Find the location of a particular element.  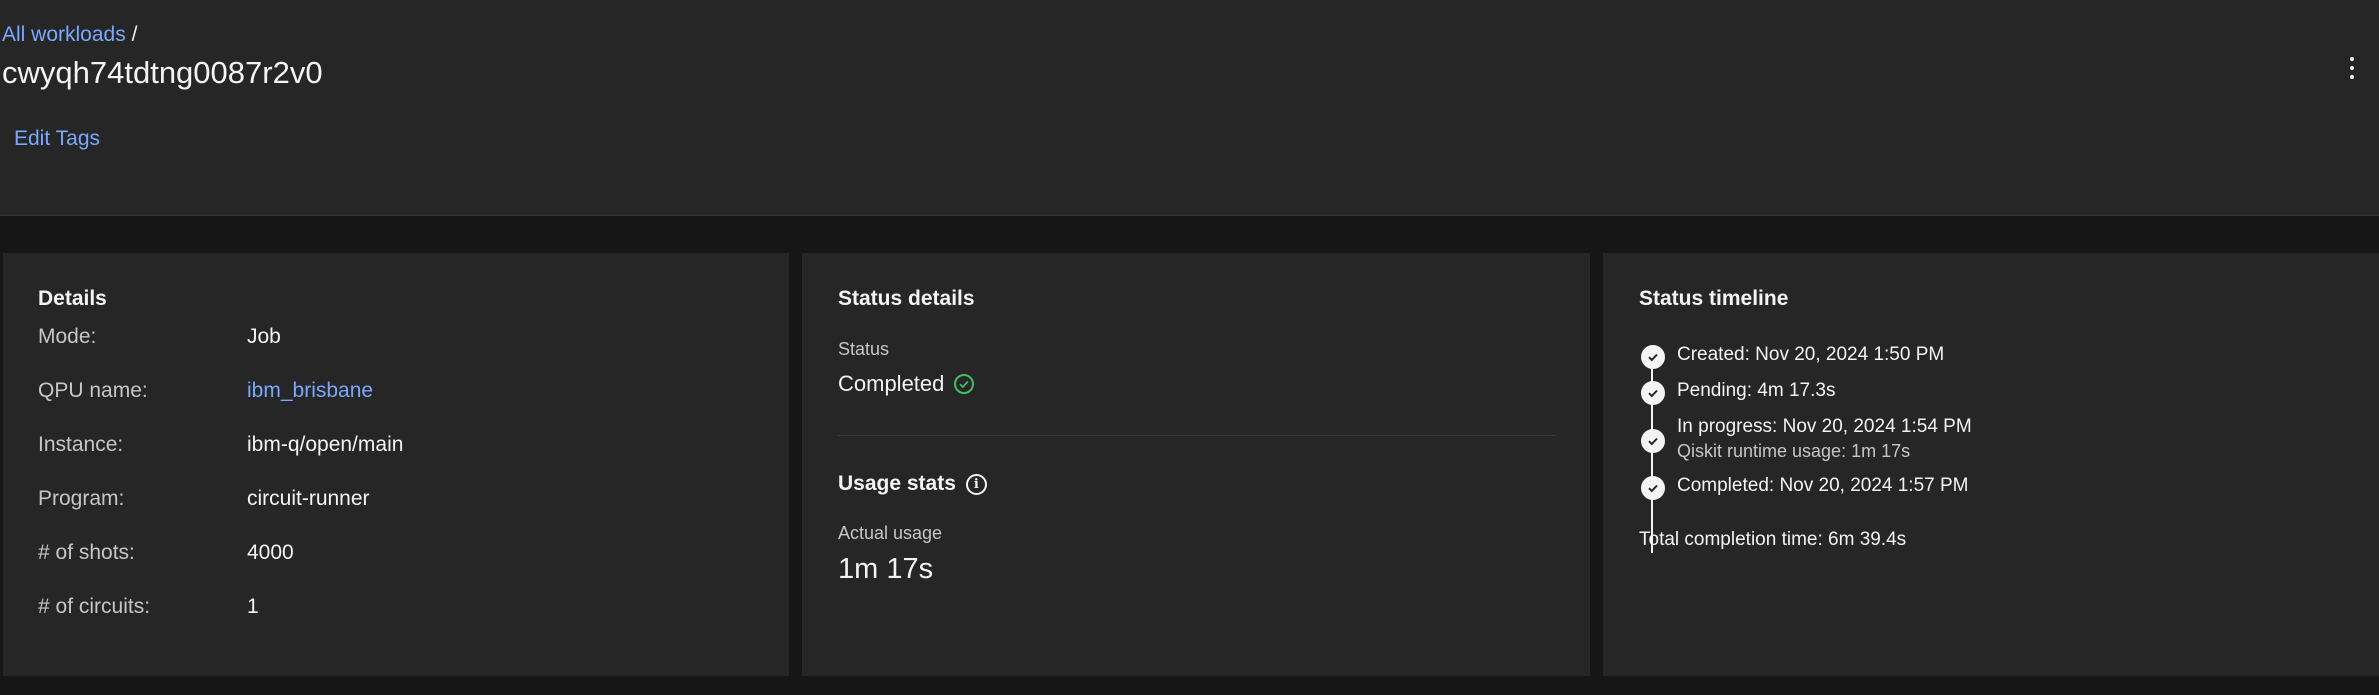

status-text: Completed is located at coordinates (891, 383).